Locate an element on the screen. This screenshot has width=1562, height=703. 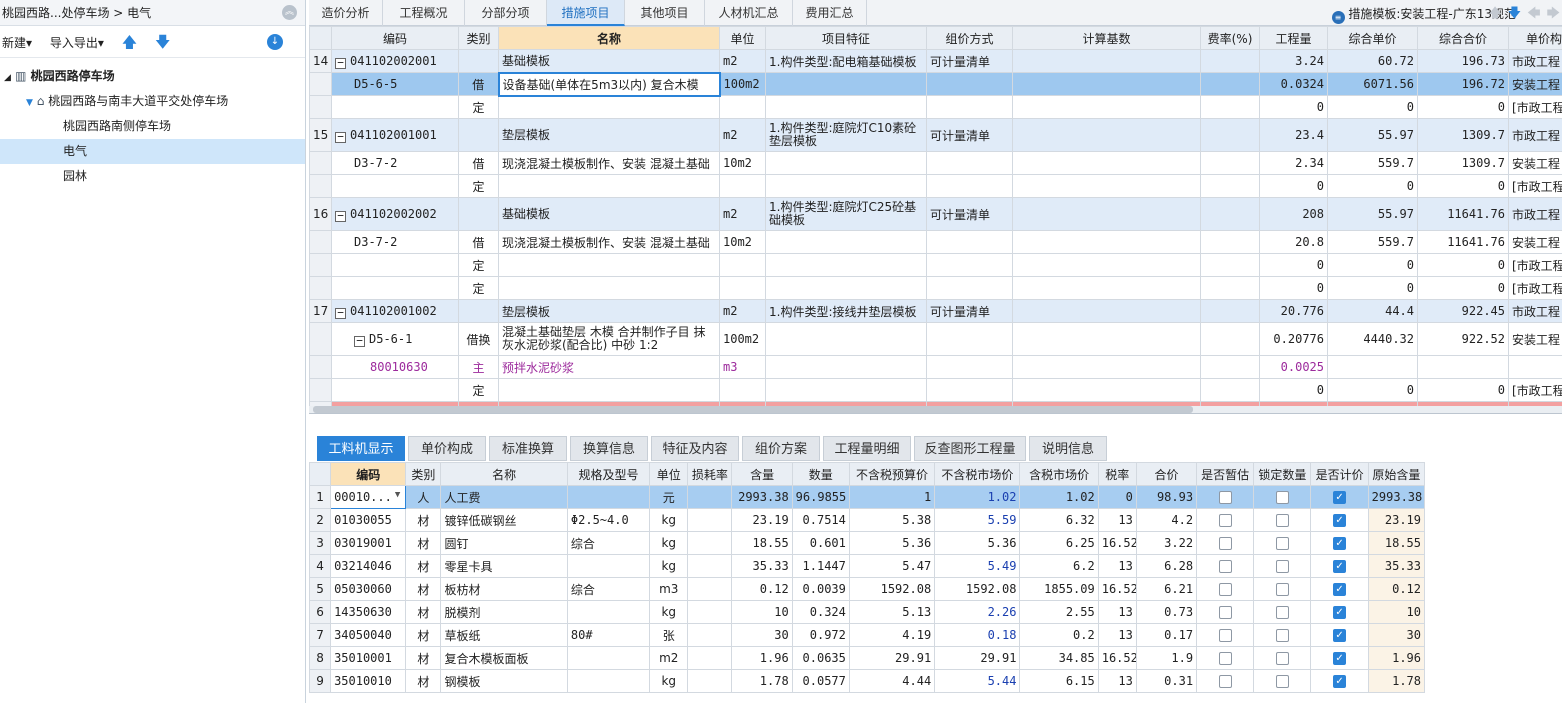
cell-uprice: 6071.56 is located at coordinates (1372, 84).